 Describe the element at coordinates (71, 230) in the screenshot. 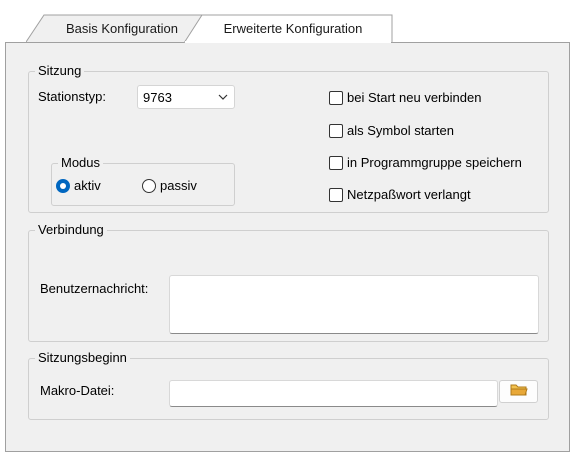

I see `group-verbindung-legend: Verbindung` at that location.